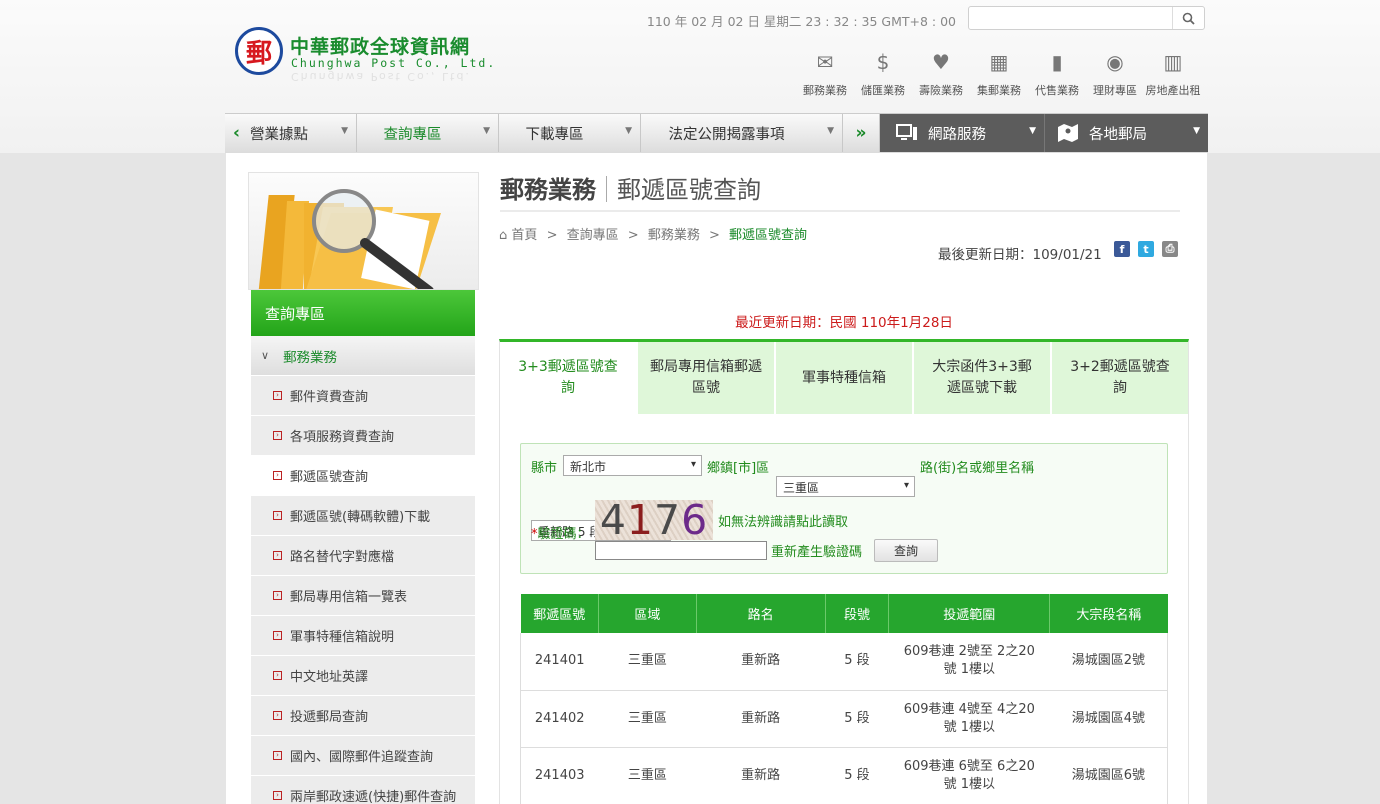 The height and width of the screenshot is (804, 1380). What do you see at coordinates (559, 613) in the screenshot?
I see `column-header: 郵遞區號` at bounding box center [559, 613].